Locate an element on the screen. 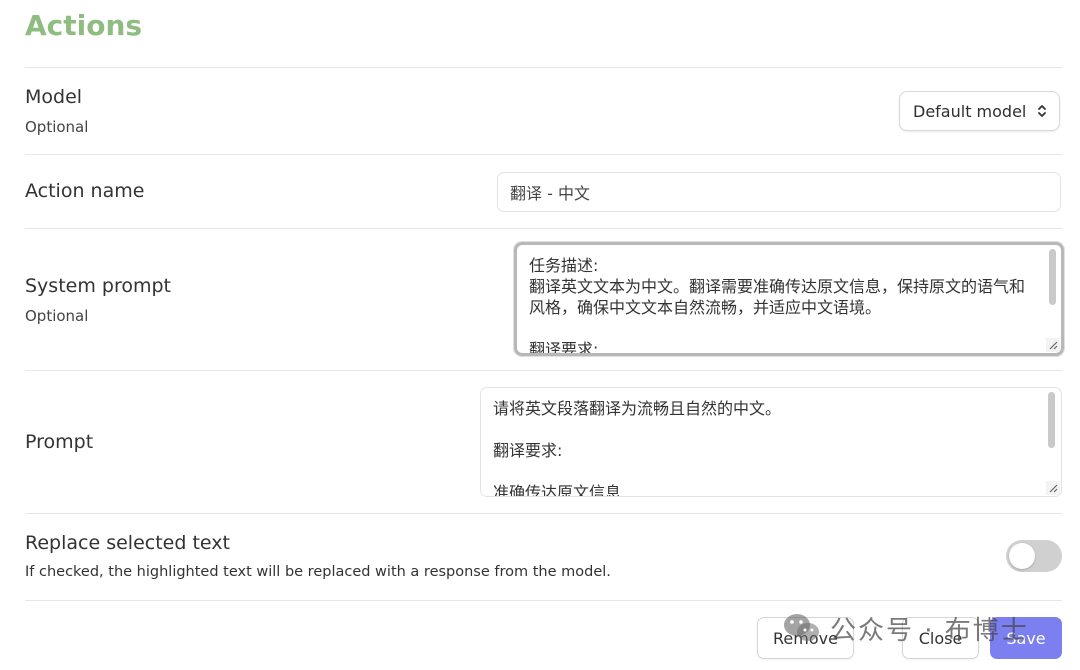 The height and width of the screenshot is (670, 1080). model-select: Default model is located at coordinates (979, 111).